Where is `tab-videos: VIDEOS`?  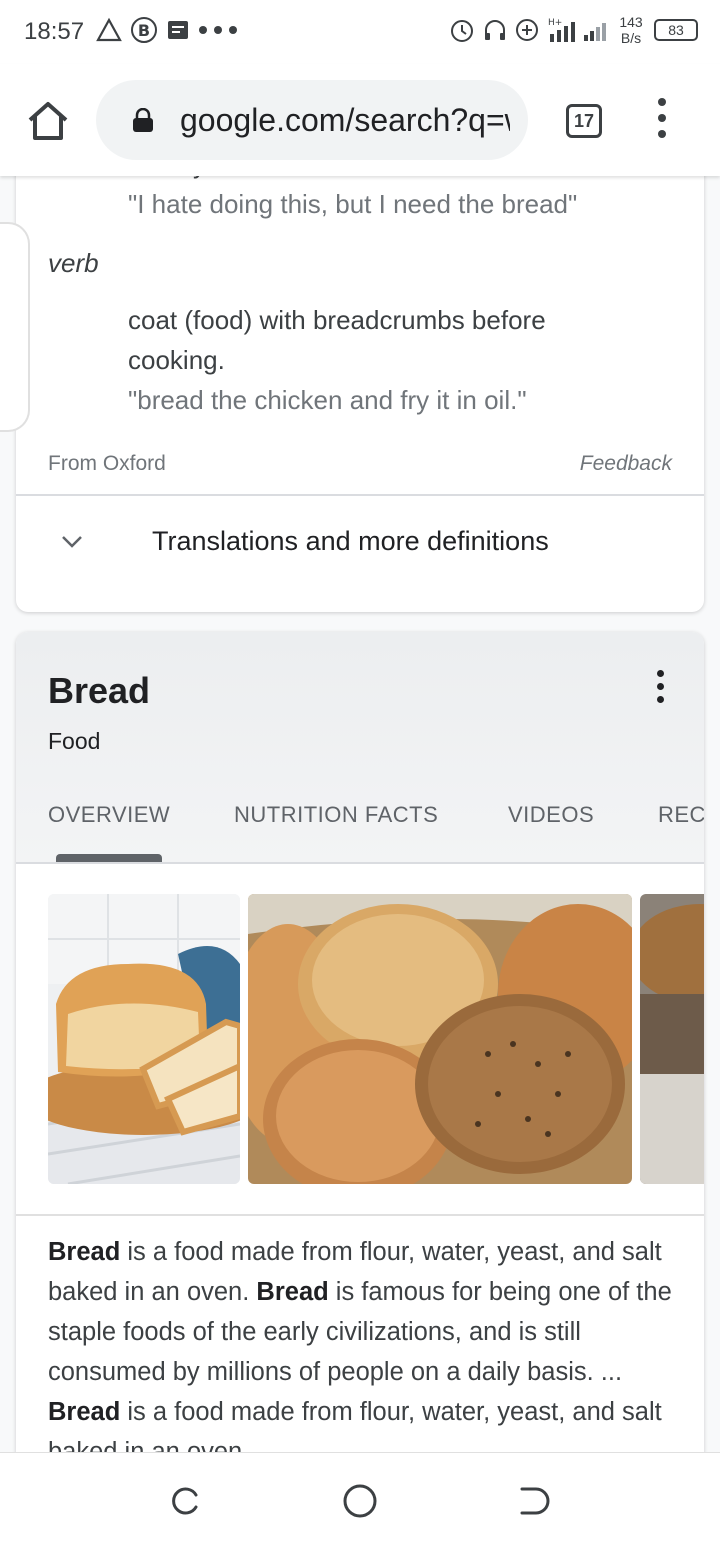 tab-videos: VIDEOS is located at coordinates (551, 815).